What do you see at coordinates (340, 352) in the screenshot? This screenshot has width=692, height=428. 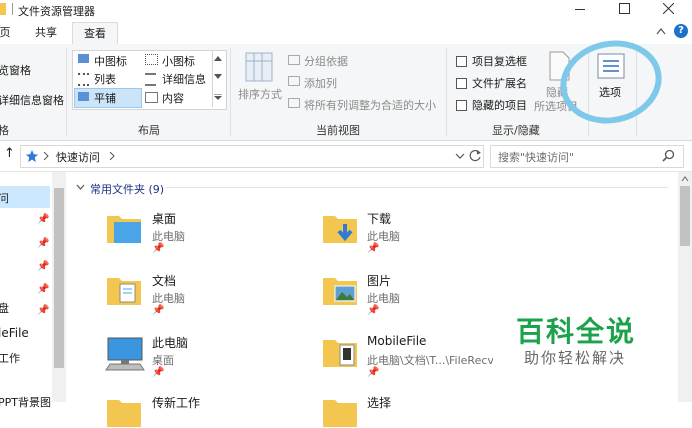 I see `mobilefile-folder-icon` at bounding box center [340, 352].